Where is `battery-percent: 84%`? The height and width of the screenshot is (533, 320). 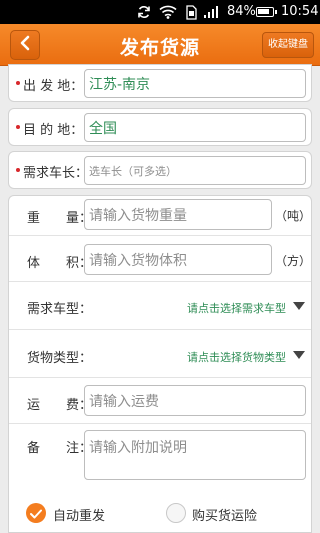 battery-percent: 84% is located at coordinates (241, 11).